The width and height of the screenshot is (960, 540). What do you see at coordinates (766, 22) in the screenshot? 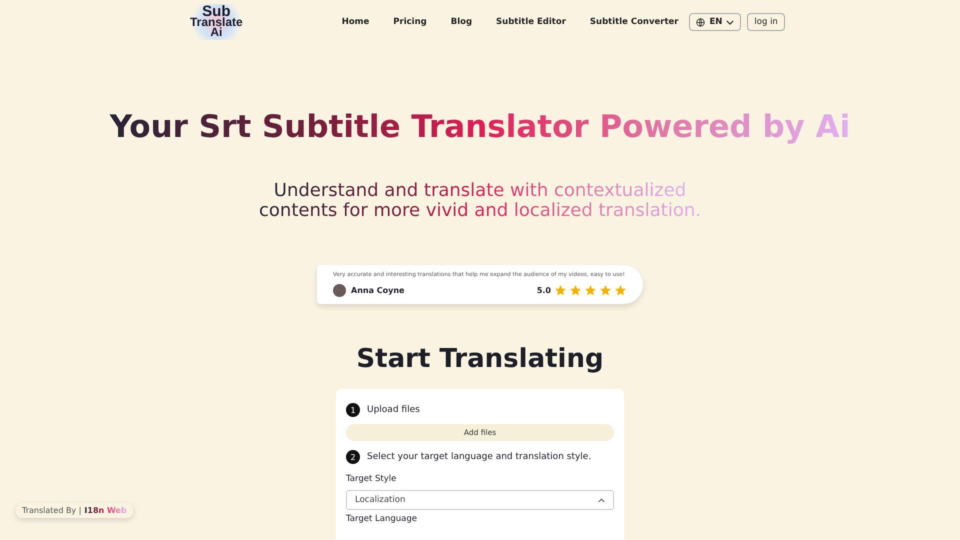
I see `login-button: log in` at bounding box center [766, 22].